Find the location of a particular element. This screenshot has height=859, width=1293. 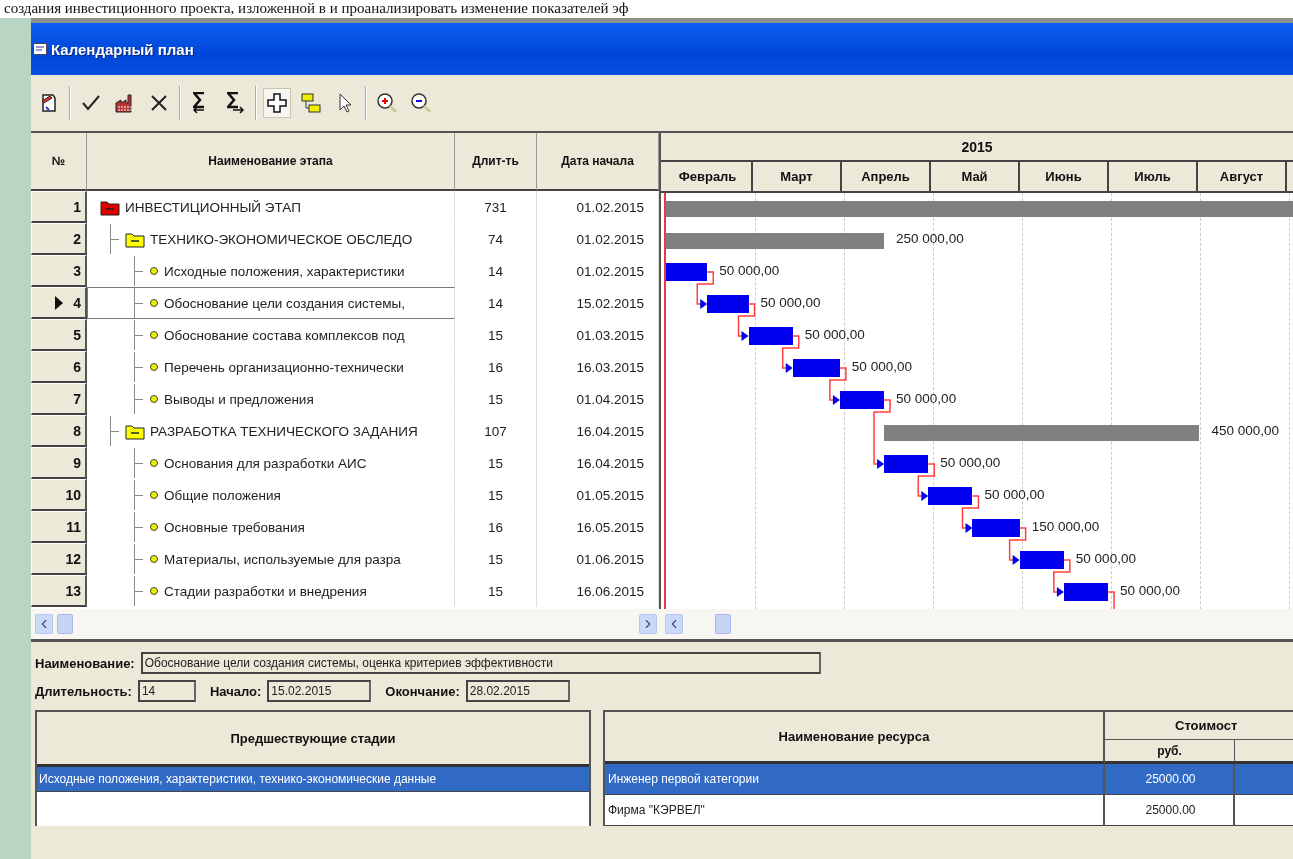

stage-name: Выводы и предложения is located at coordinates (239, 399).